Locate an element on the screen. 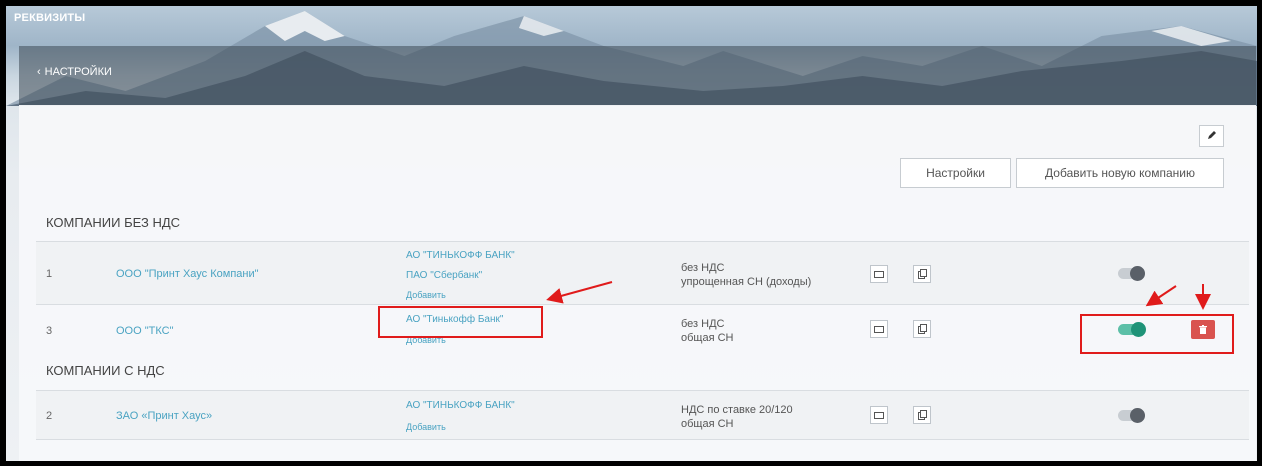  delete-button is located at coordinates (1203, 329).